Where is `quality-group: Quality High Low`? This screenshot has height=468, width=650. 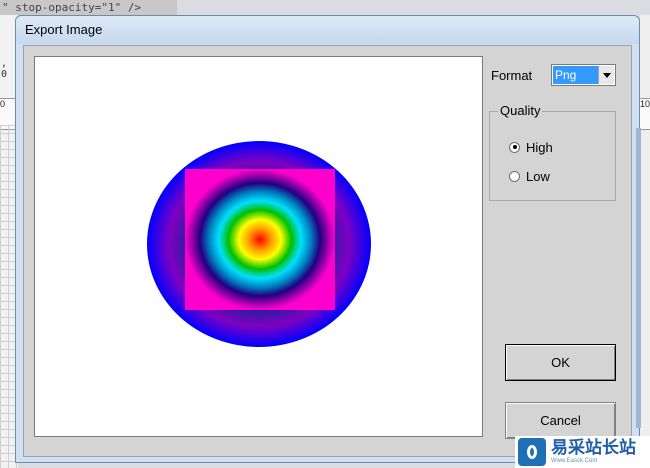 quality-group: Quality High Low is located at coordinates (552, 152).